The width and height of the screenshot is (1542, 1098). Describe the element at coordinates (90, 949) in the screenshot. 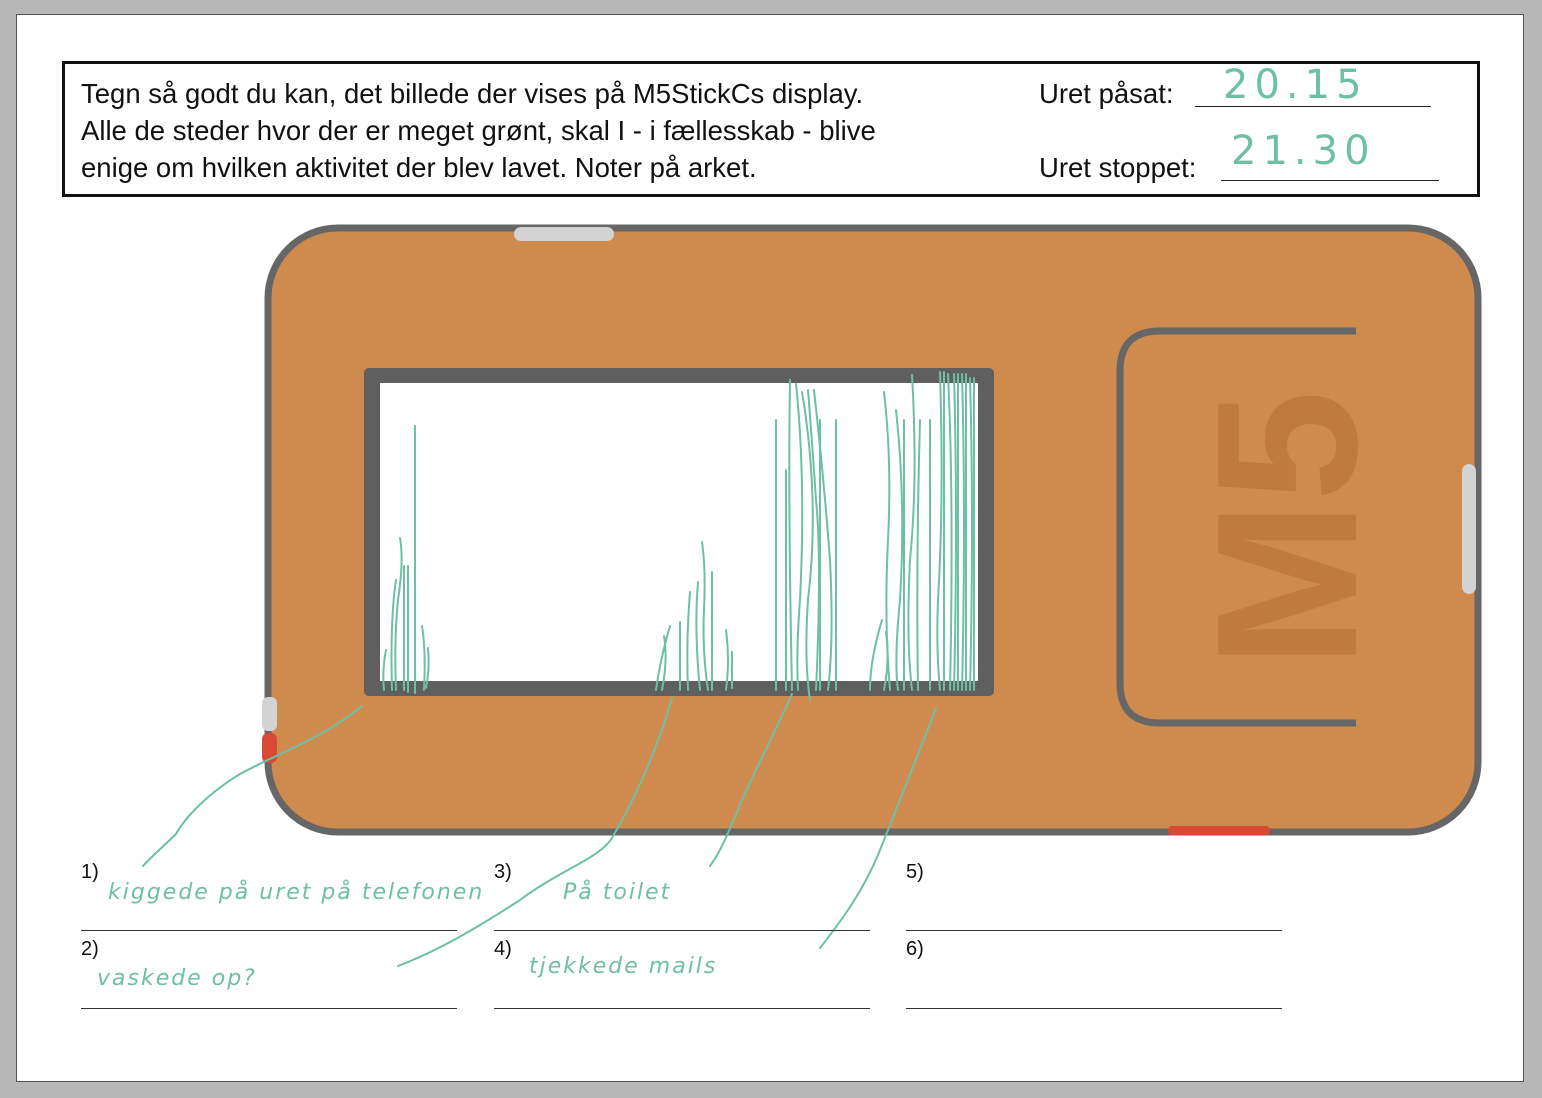

I see `answer-number-2: 2)` at that location.